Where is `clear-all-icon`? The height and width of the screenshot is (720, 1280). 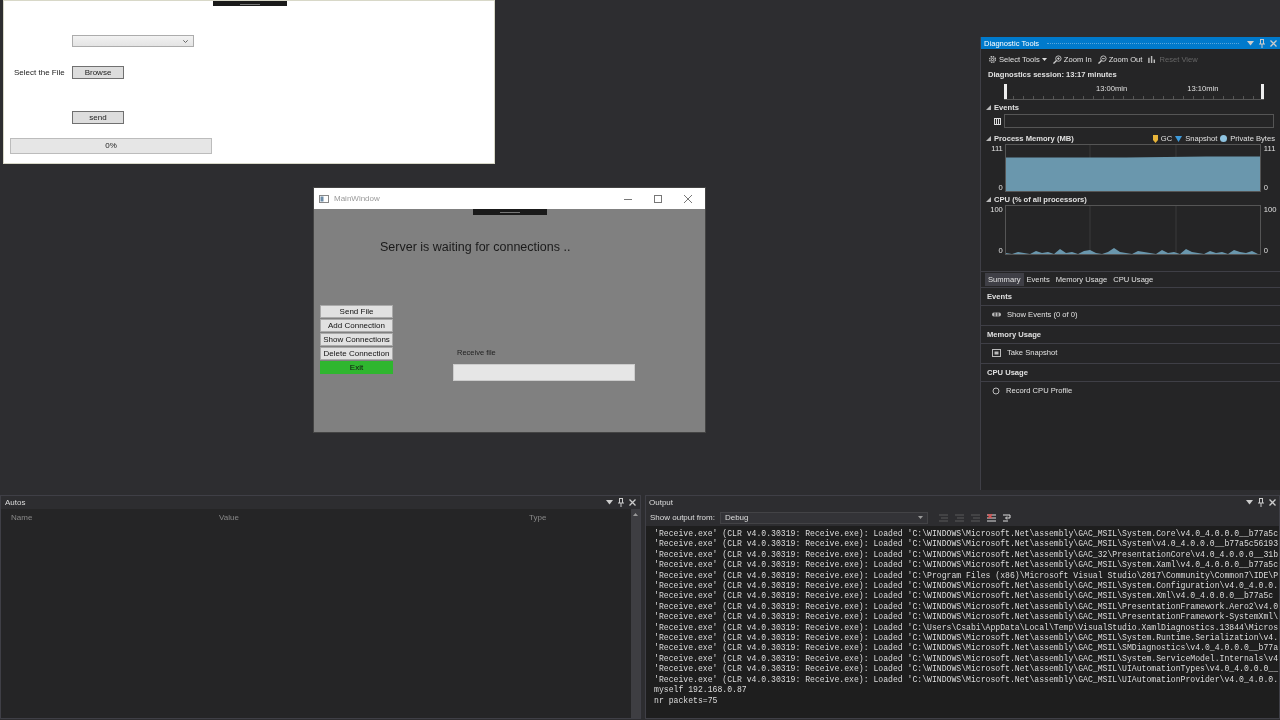 clear-all-icon is located at coordinates (991, 517).